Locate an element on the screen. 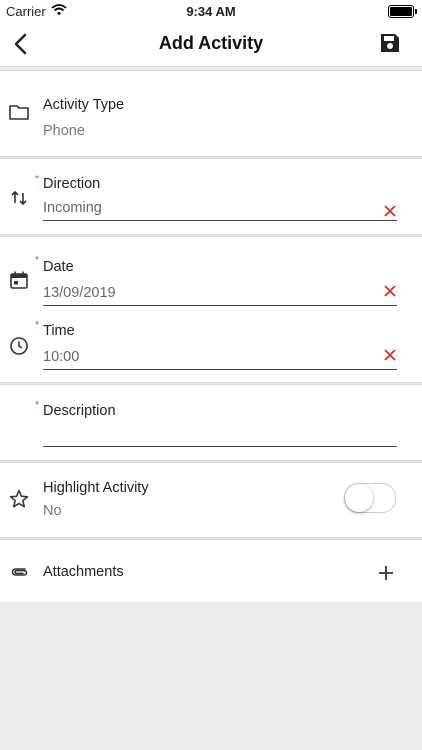 Image resolution: width=422 pixels, height=750 pixels. status-bar: Carrier 9:34 AM is located at coordinates (211, 11).